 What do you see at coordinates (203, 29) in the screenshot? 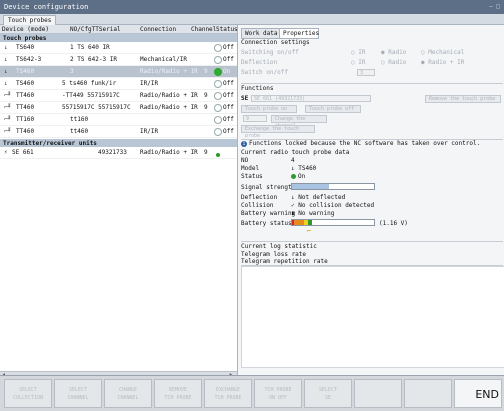
I see `col-channel: Channel` at bounding box center [203, 29].